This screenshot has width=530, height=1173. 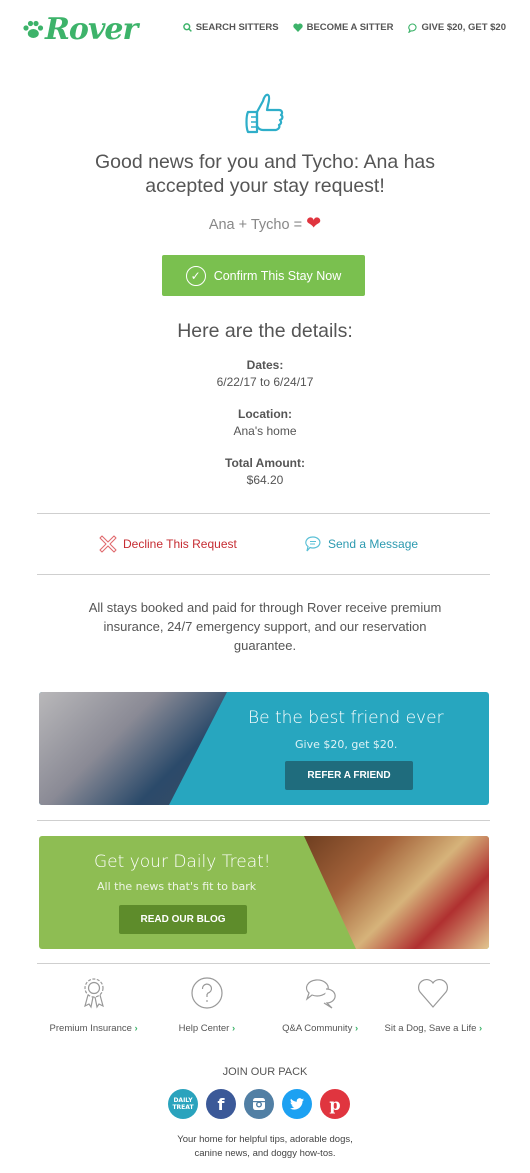 I want to click on confirm-stay-label: Confirm This Stay Now, so click(x=277, y=275).